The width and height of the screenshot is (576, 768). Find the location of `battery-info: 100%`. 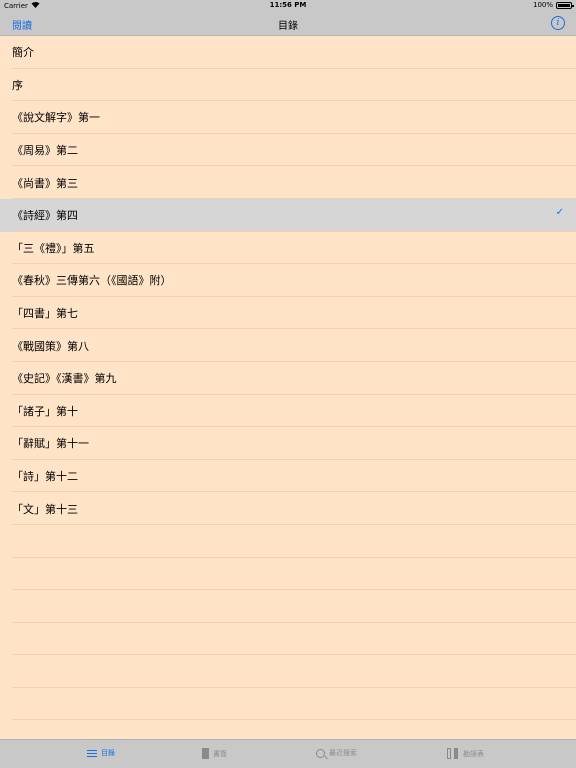

battery-info: 100% is located at coordinates (553, 5).